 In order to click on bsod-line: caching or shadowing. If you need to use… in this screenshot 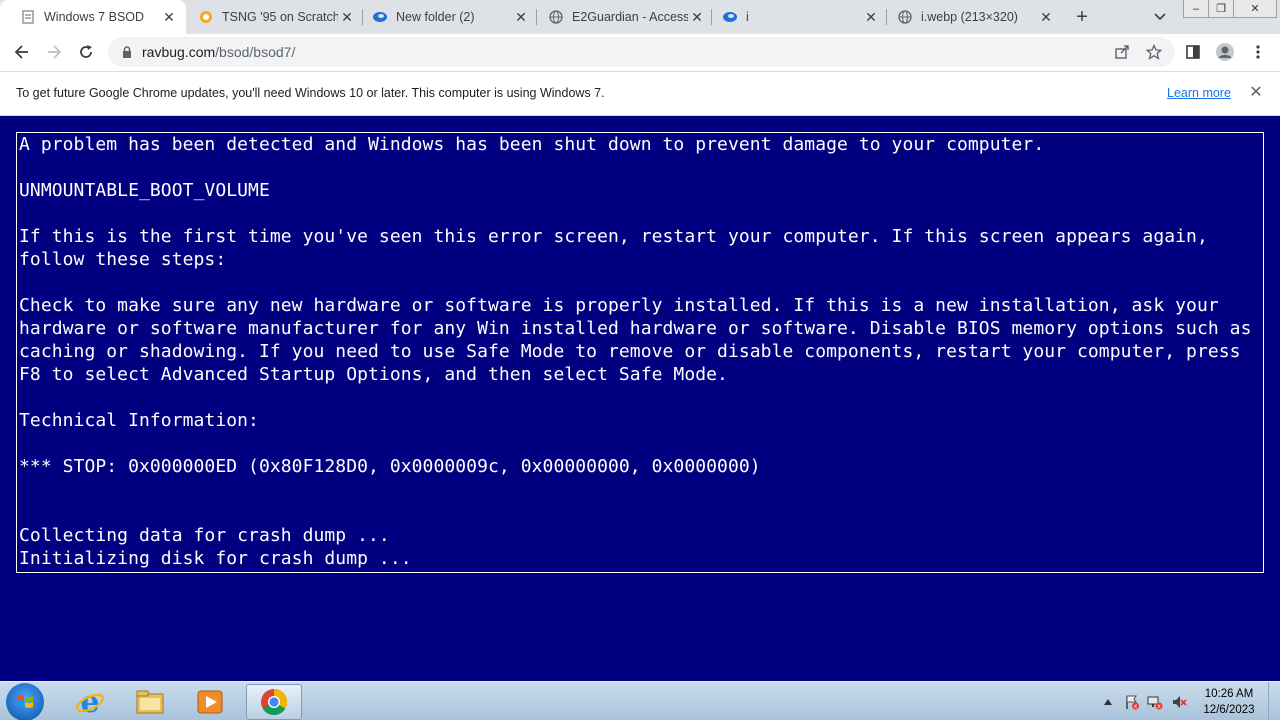, I will do `click(630, 351)`.